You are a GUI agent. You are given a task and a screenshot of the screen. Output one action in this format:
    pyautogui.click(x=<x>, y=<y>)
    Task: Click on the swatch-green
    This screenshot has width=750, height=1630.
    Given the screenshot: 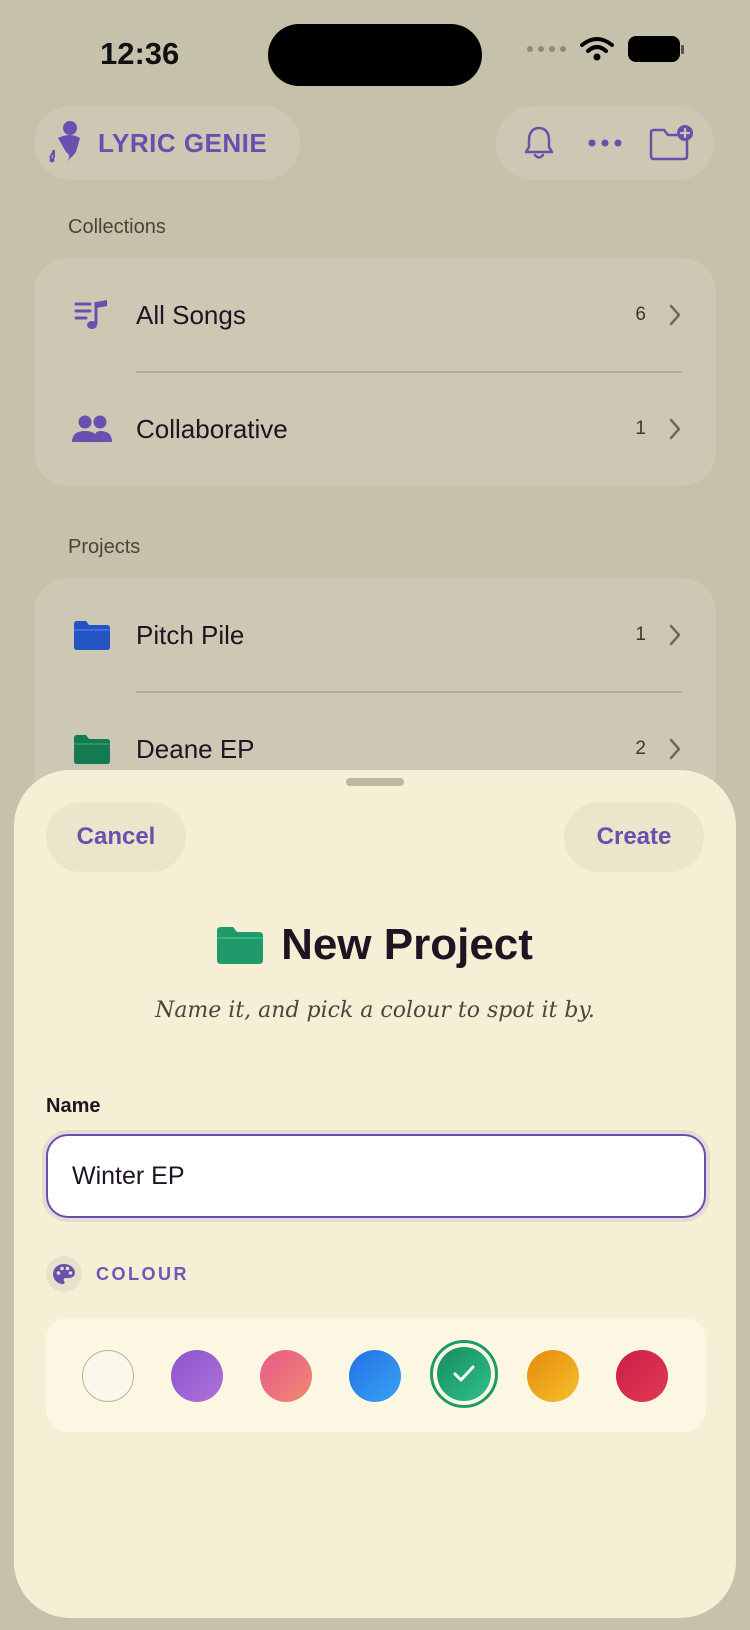 What is the action you would take?
    pyautogui.click(x=464, y=1374)
    